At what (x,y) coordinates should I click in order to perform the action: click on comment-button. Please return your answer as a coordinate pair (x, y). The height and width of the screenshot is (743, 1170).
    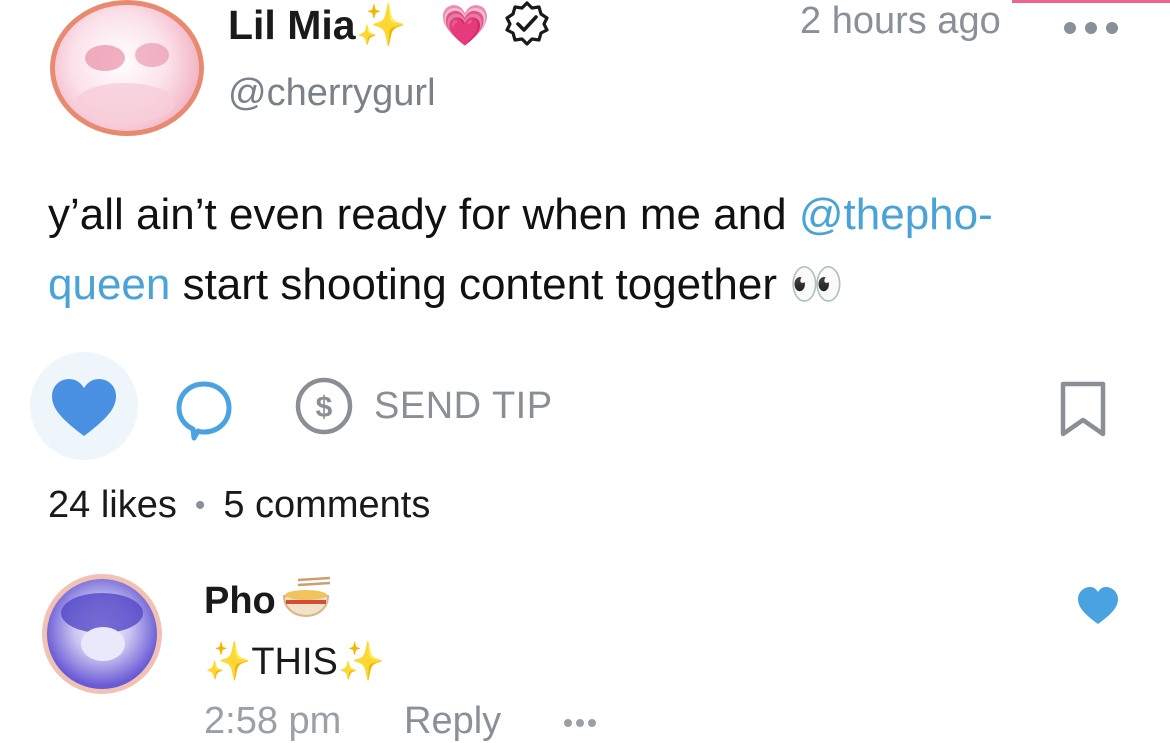
    Looking at the image, I should click on (204, 412).